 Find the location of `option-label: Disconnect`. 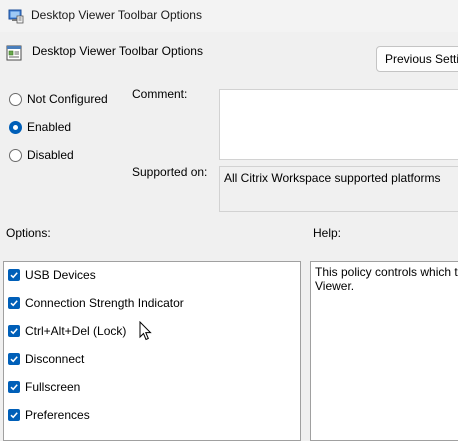

option-label: Disconnect is located at coordinates (55, 359).